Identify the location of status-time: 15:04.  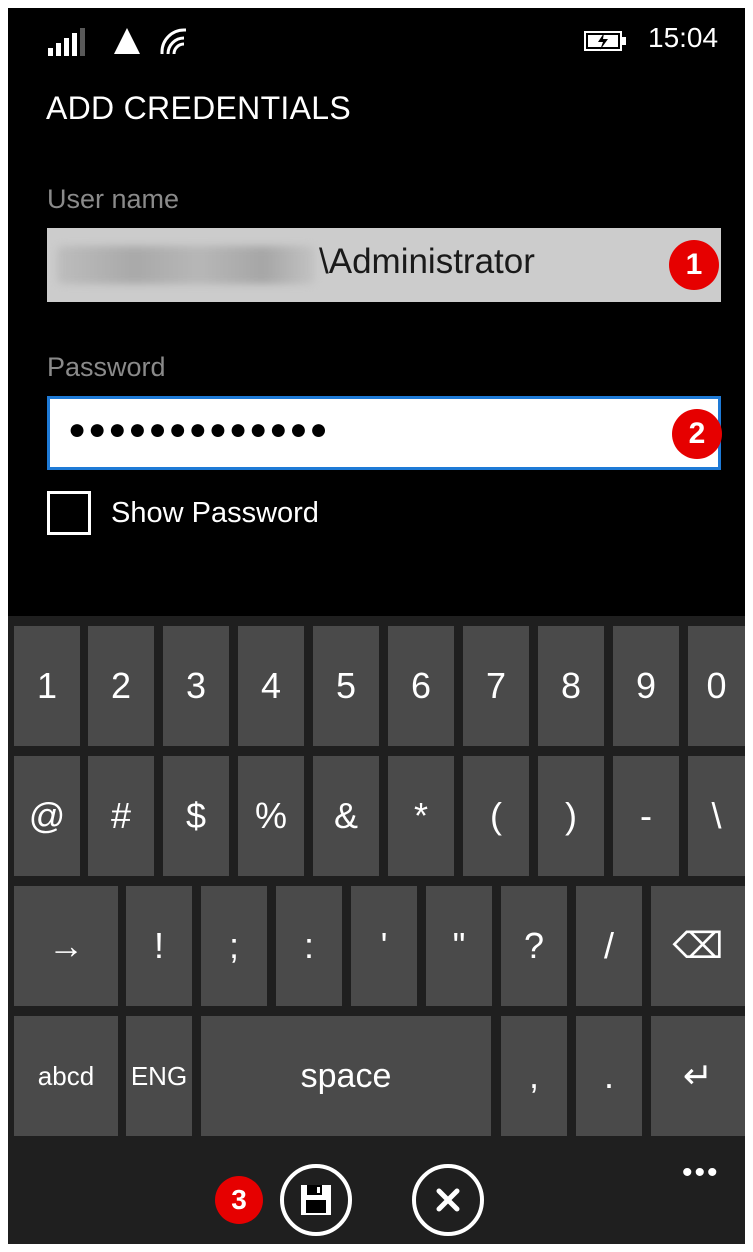
(683, 37).